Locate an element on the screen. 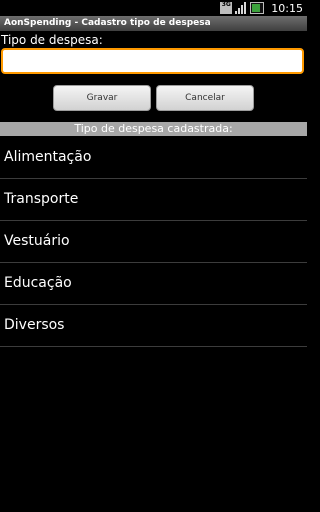 The width and height of the screenshot is (320, 512). network-3g-icon: 3G is located at coordinates (226, 8).